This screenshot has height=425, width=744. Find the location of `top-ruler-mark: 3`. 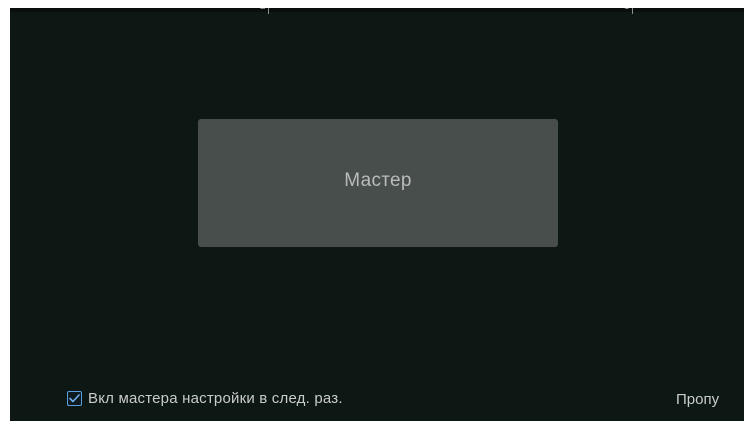

top-ruler-mark: 3 is located at coordinates (627, 10).